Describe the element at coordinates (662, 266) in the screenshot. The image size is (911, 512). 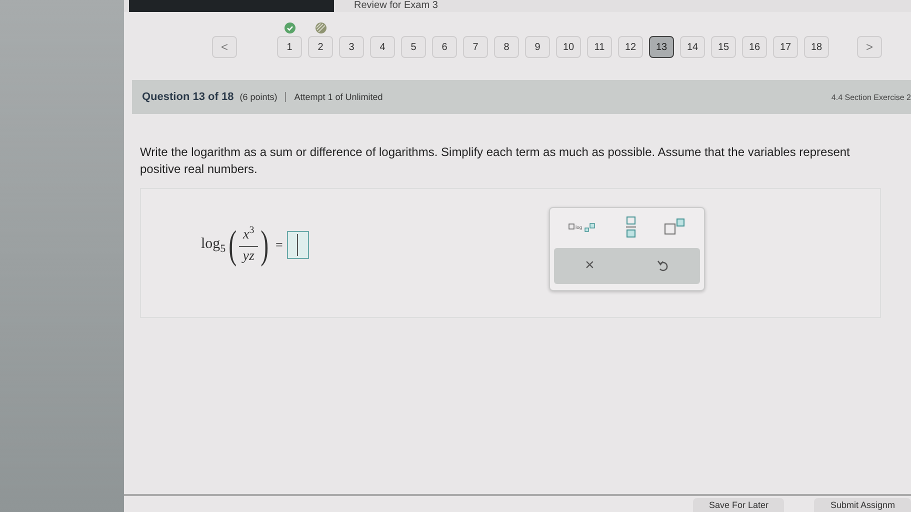
I see `undo-icon` at that location.